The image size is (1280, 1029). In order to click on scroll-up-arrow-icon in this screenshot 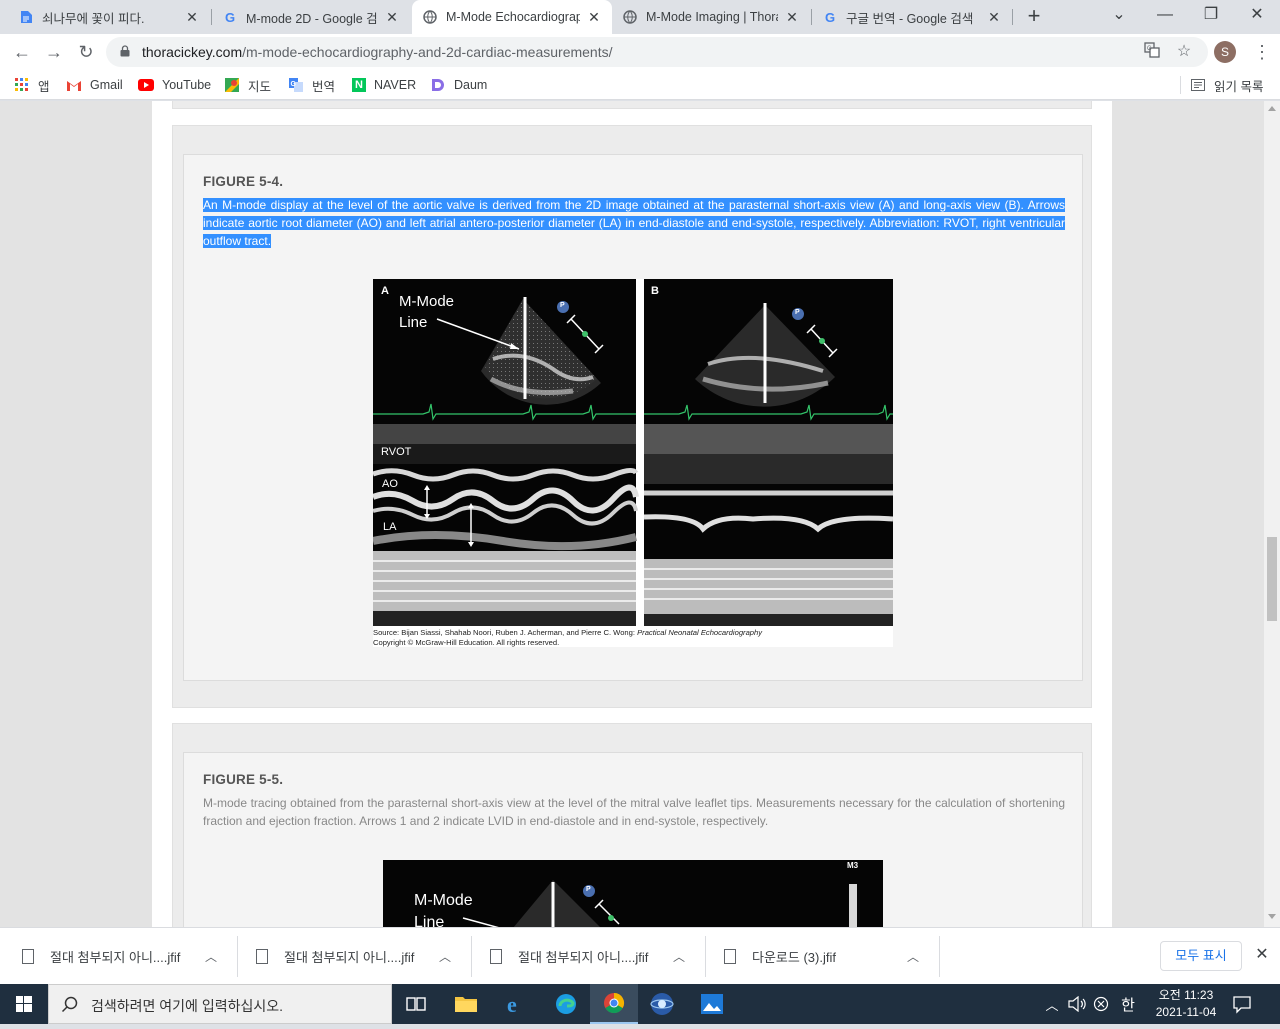, I will do `click(1272, 108)`.